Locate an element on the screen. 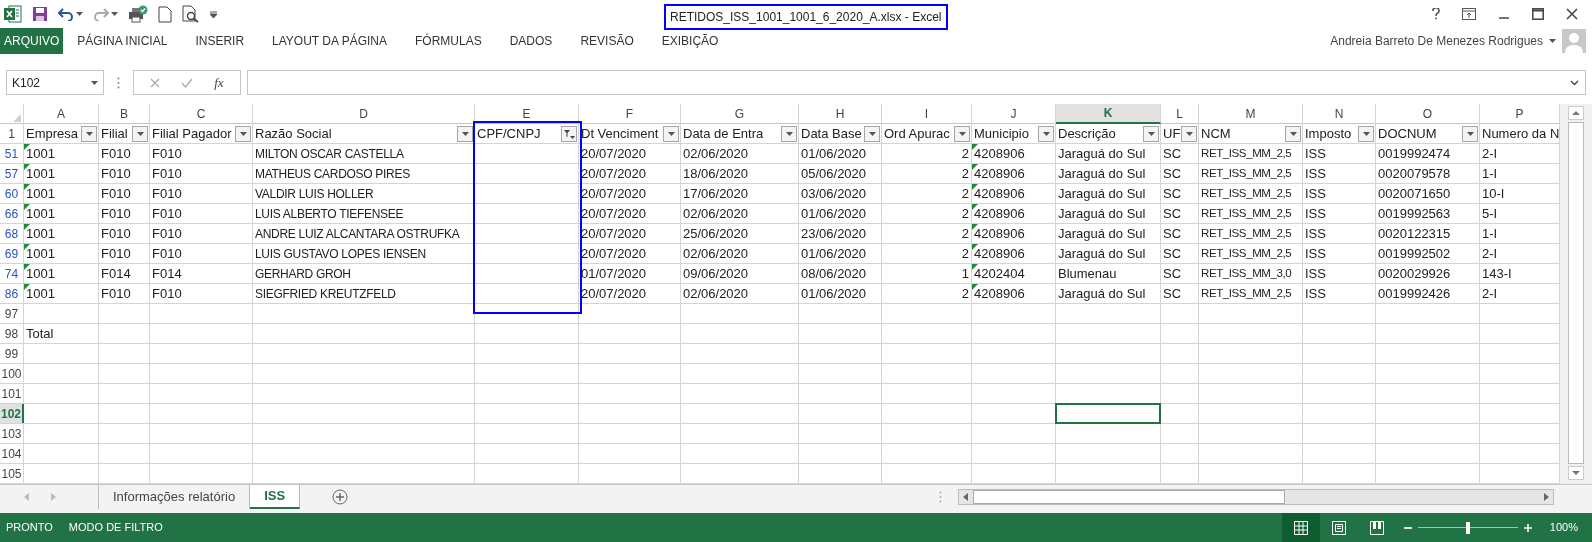  help-icon is located at coordinates (1436, 14).